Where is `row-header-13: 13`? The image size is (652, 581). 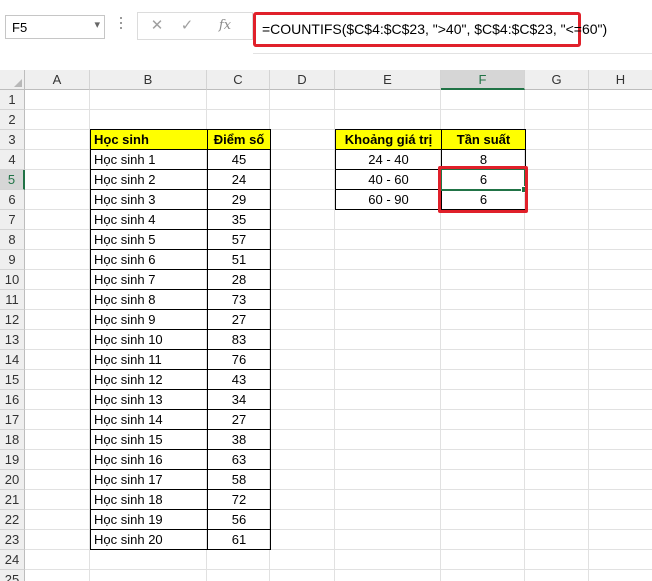 row-header-13: 13 is located at coordinates (12, 340).